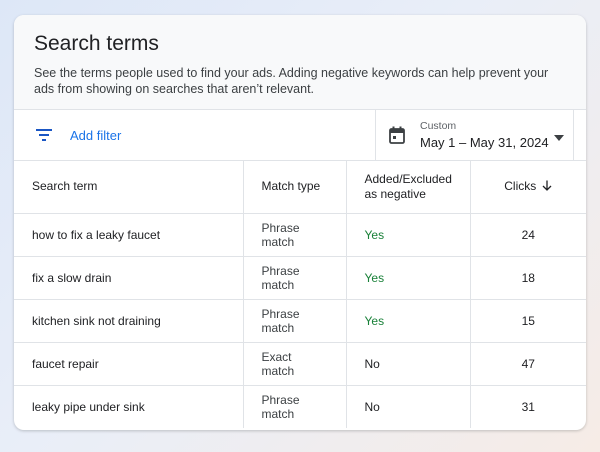  I want to click on clicks-cell: 47, so click(528, 364).